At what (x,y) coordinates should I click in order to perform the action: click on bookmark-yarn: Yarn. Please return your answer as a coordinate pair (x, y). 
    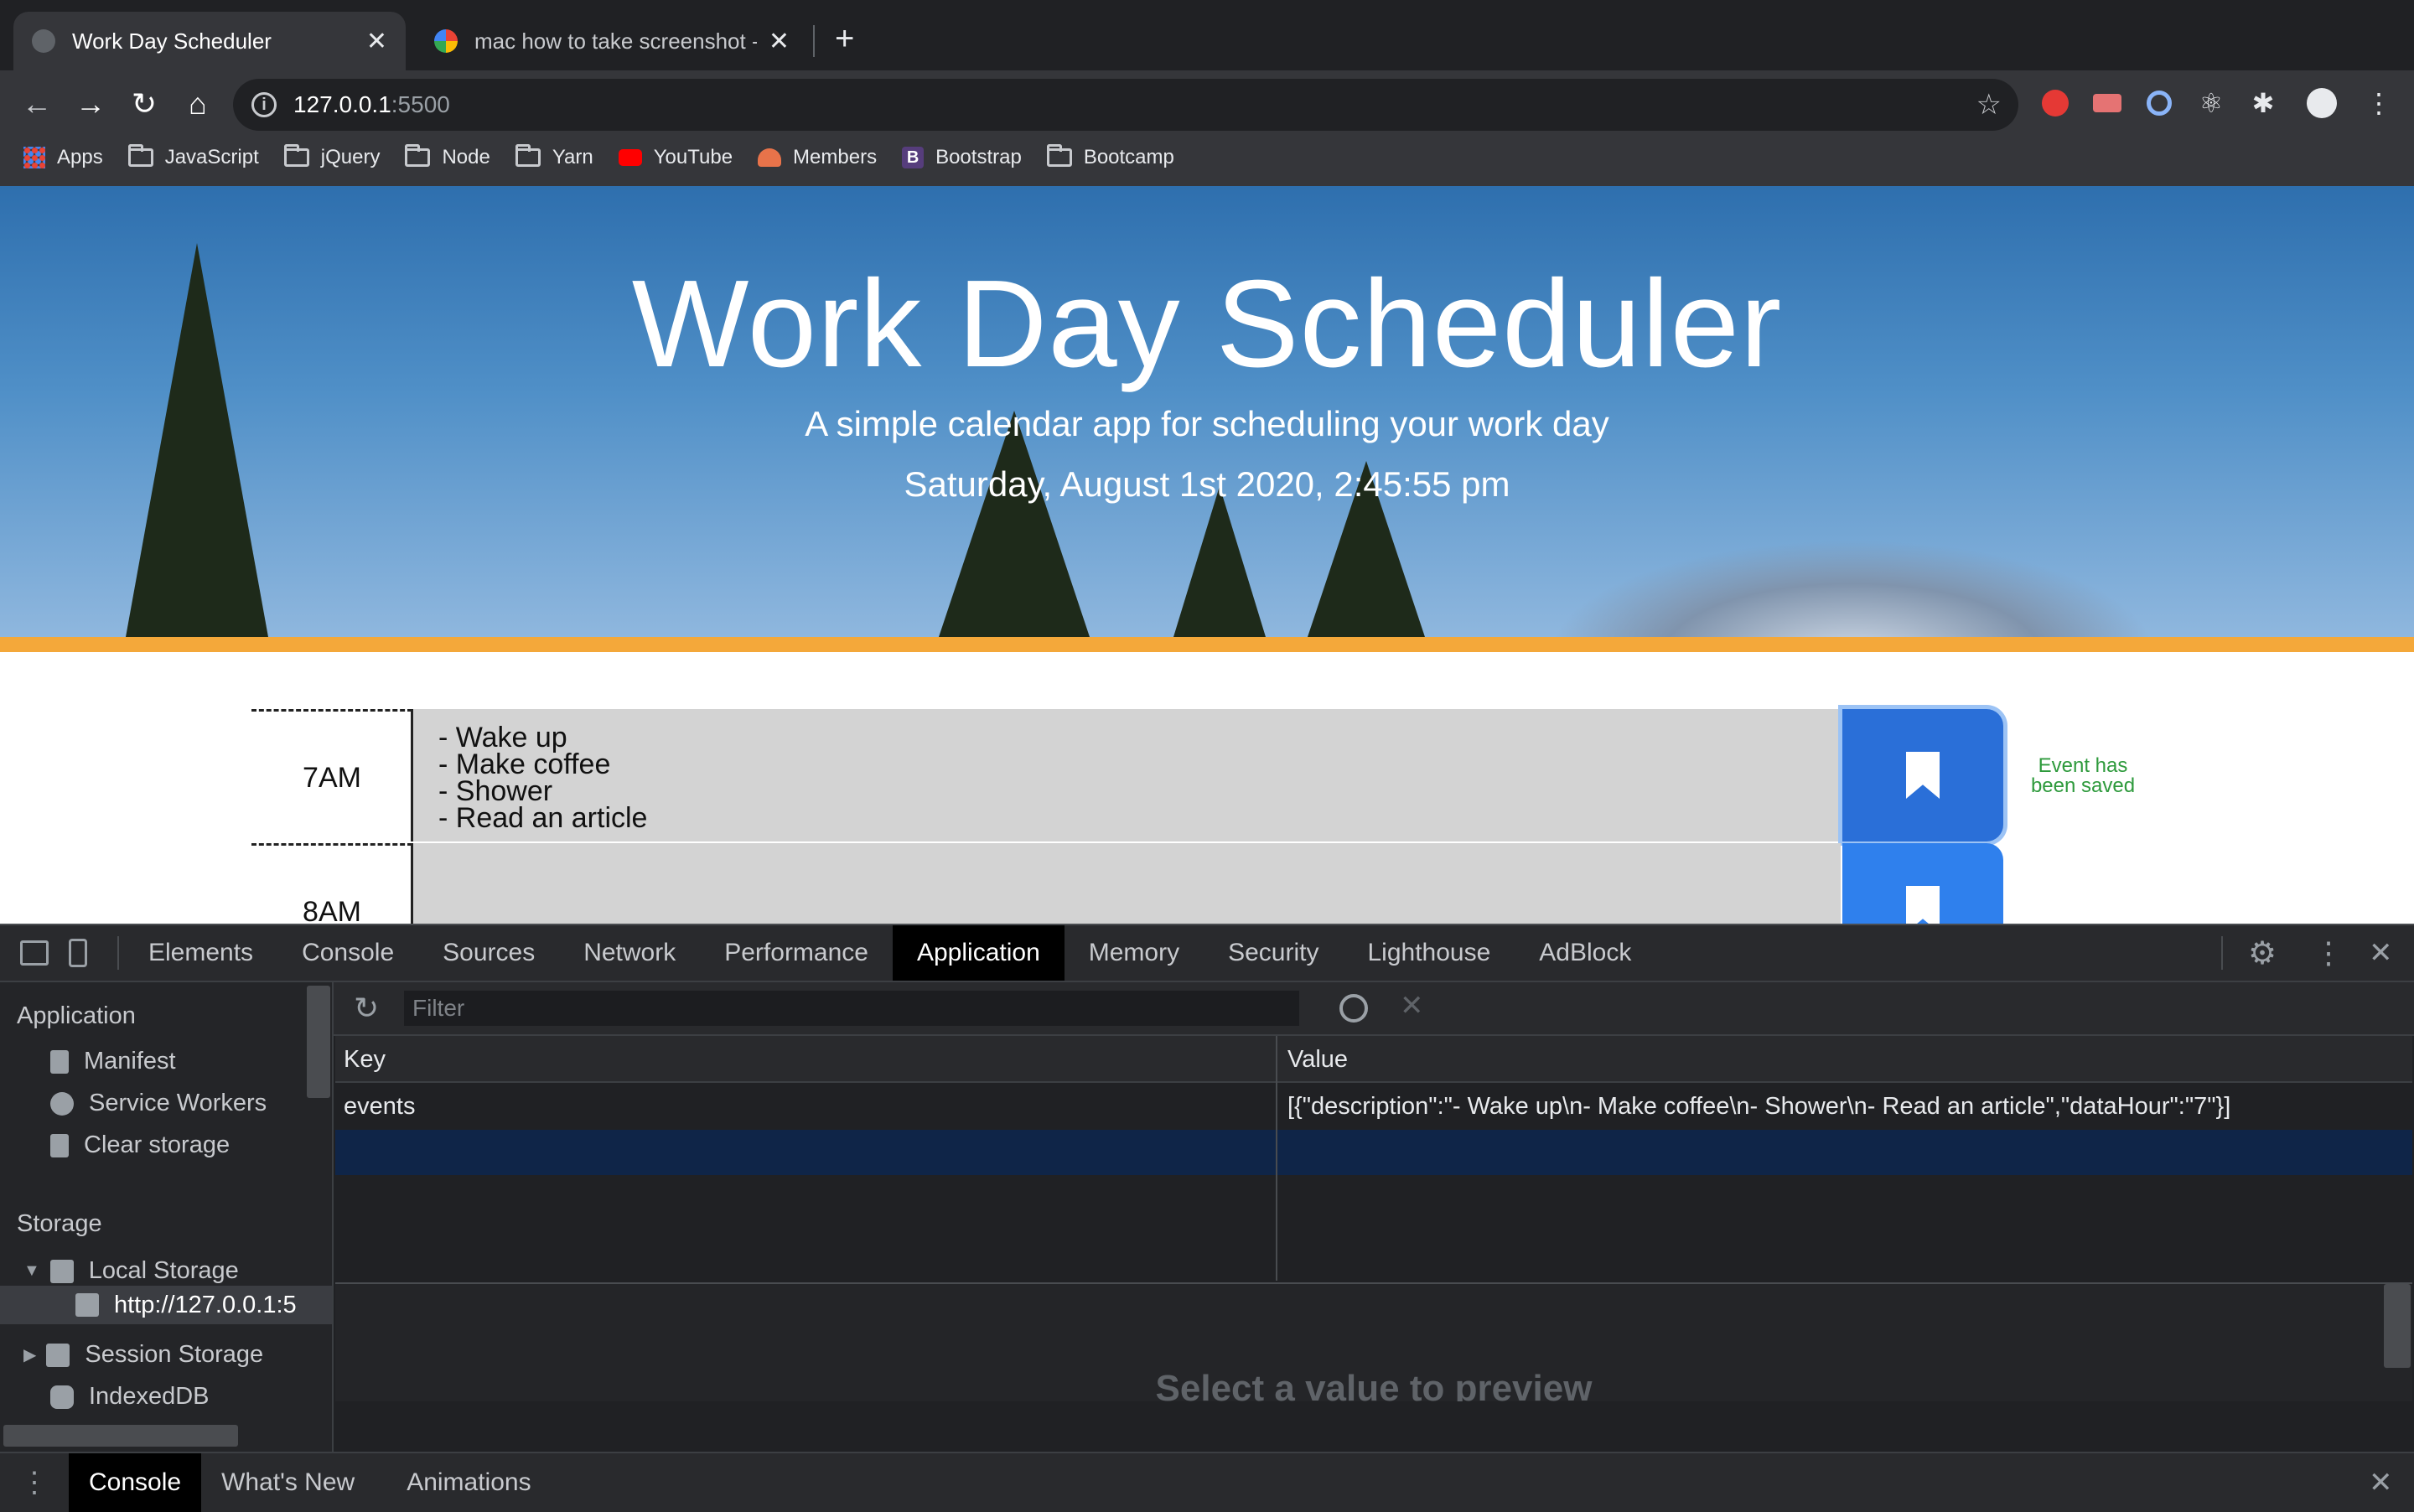
    Looking at the image, I should click on (554, 156).